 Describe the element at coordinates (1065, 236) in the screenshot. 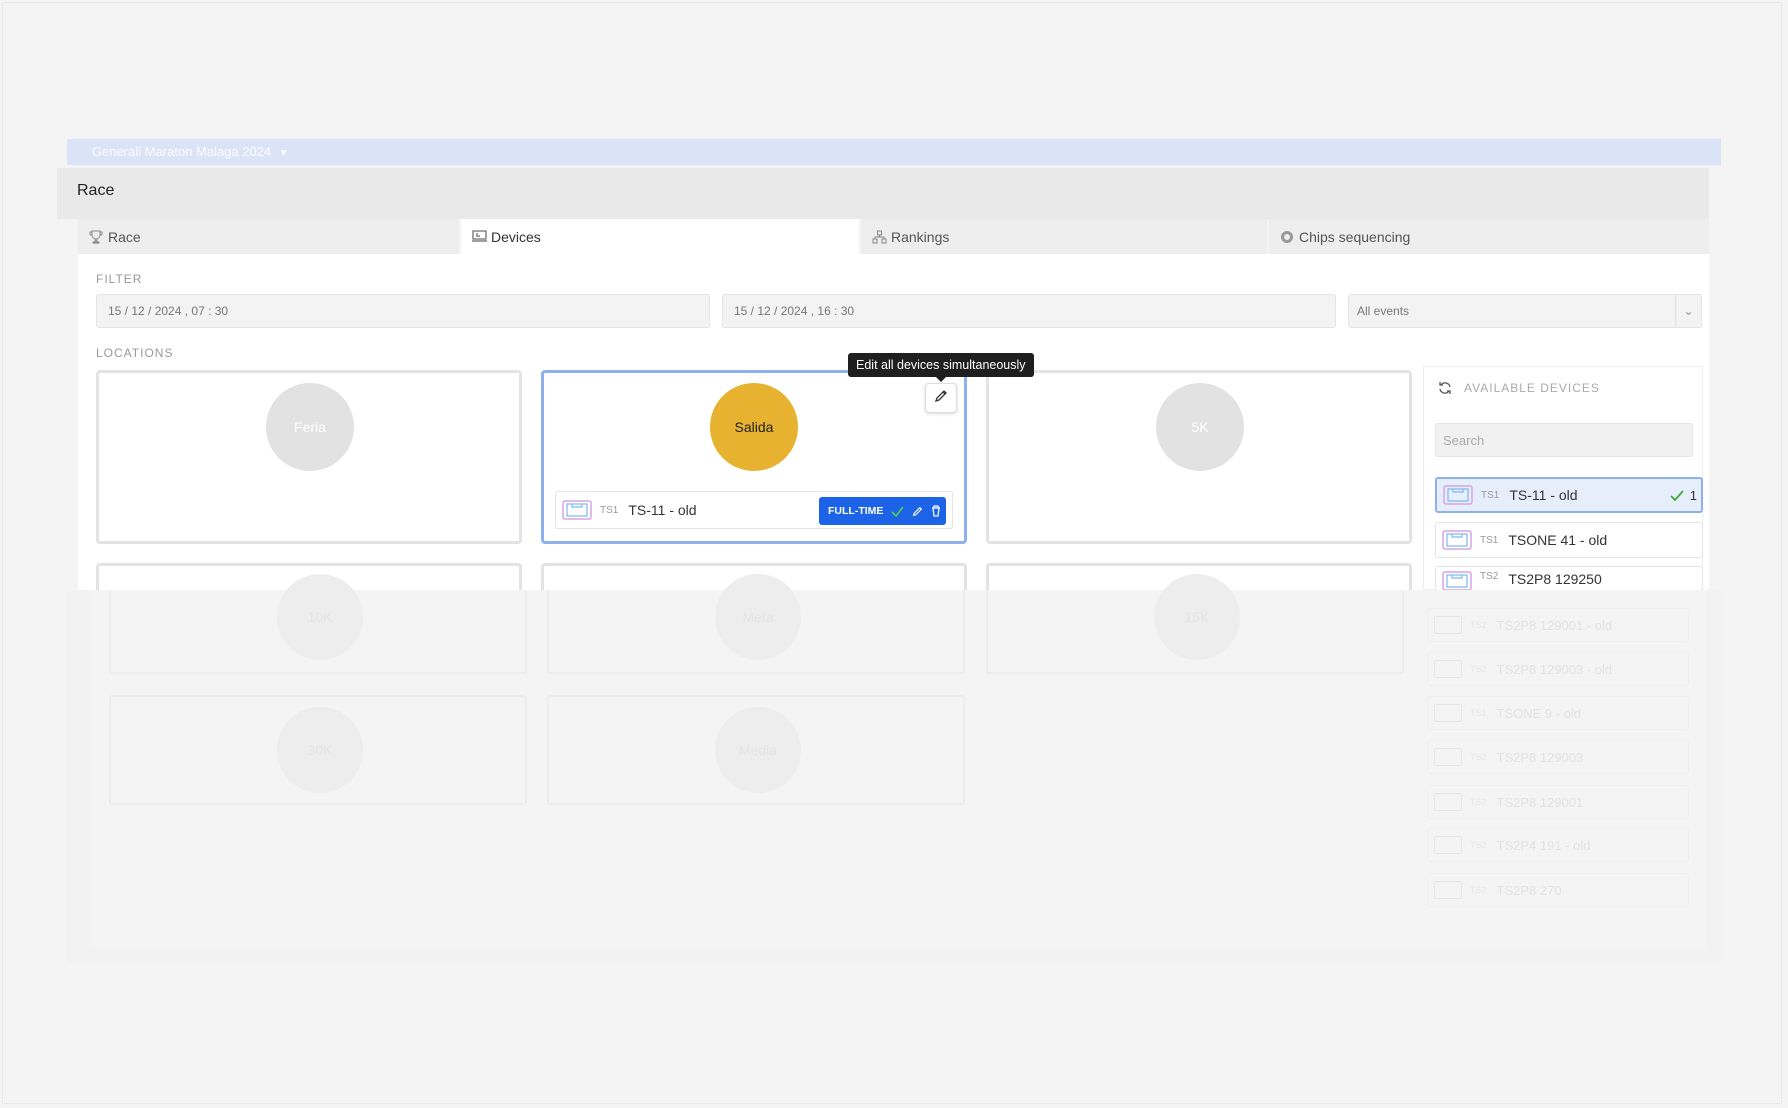

I see `tab-rankings: Rankings` at that location.